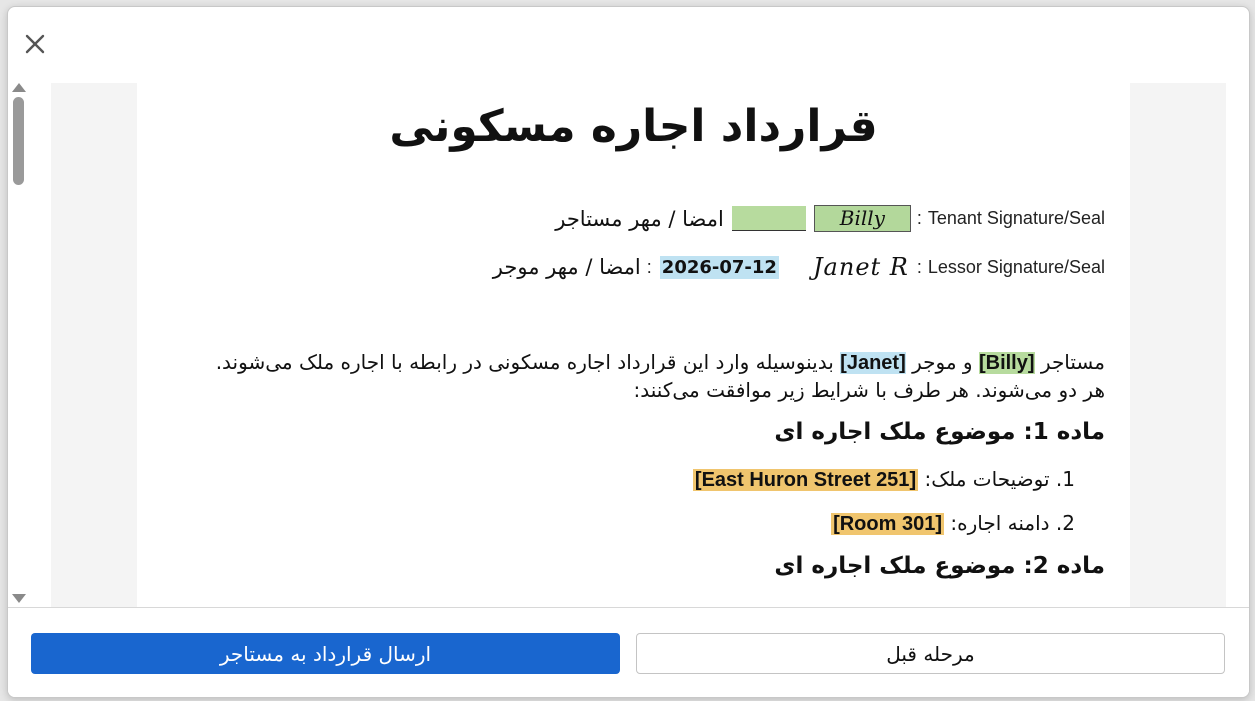 This screenshot has height=701, width=1255. What do you see at coordinates (325, 653) in the screenshot?
I see `send-contract-button: ارسال قرارداد به مستاجر` at bounding box center [325, 653].